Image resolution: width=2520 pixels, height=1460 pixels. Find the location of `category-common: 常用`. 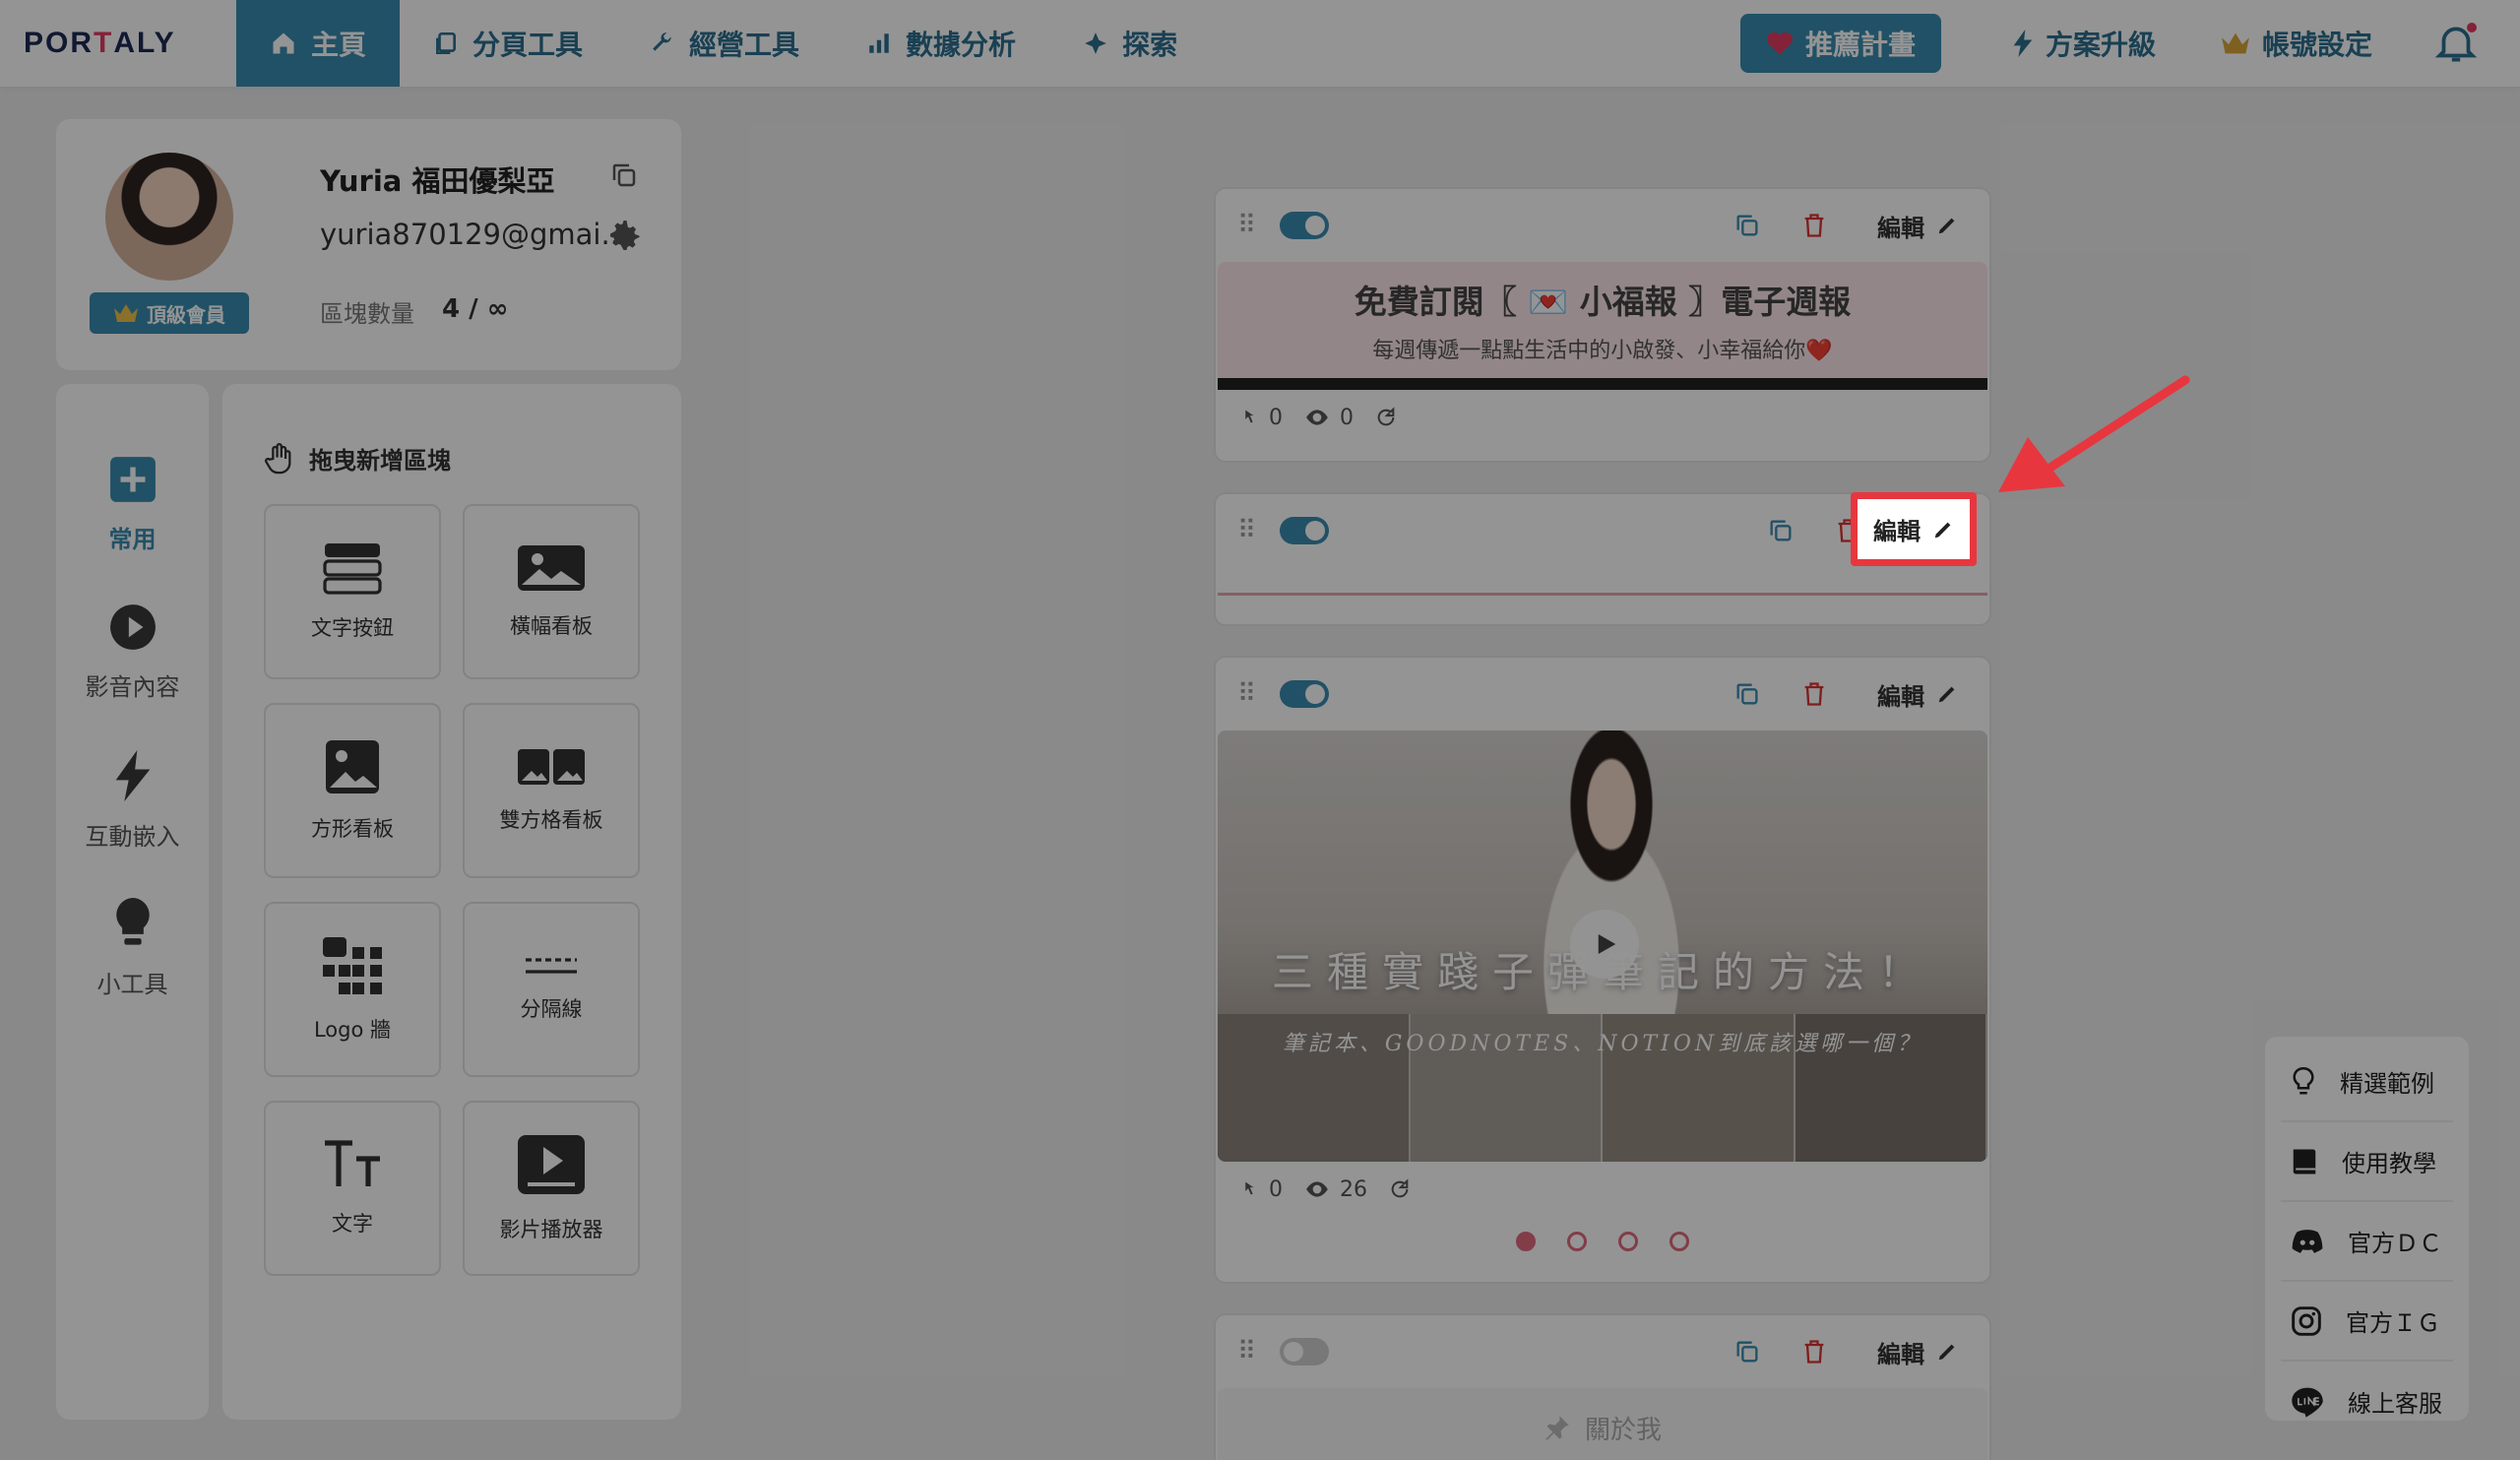

category-common: 常用 is located at coordinates (132, 504).